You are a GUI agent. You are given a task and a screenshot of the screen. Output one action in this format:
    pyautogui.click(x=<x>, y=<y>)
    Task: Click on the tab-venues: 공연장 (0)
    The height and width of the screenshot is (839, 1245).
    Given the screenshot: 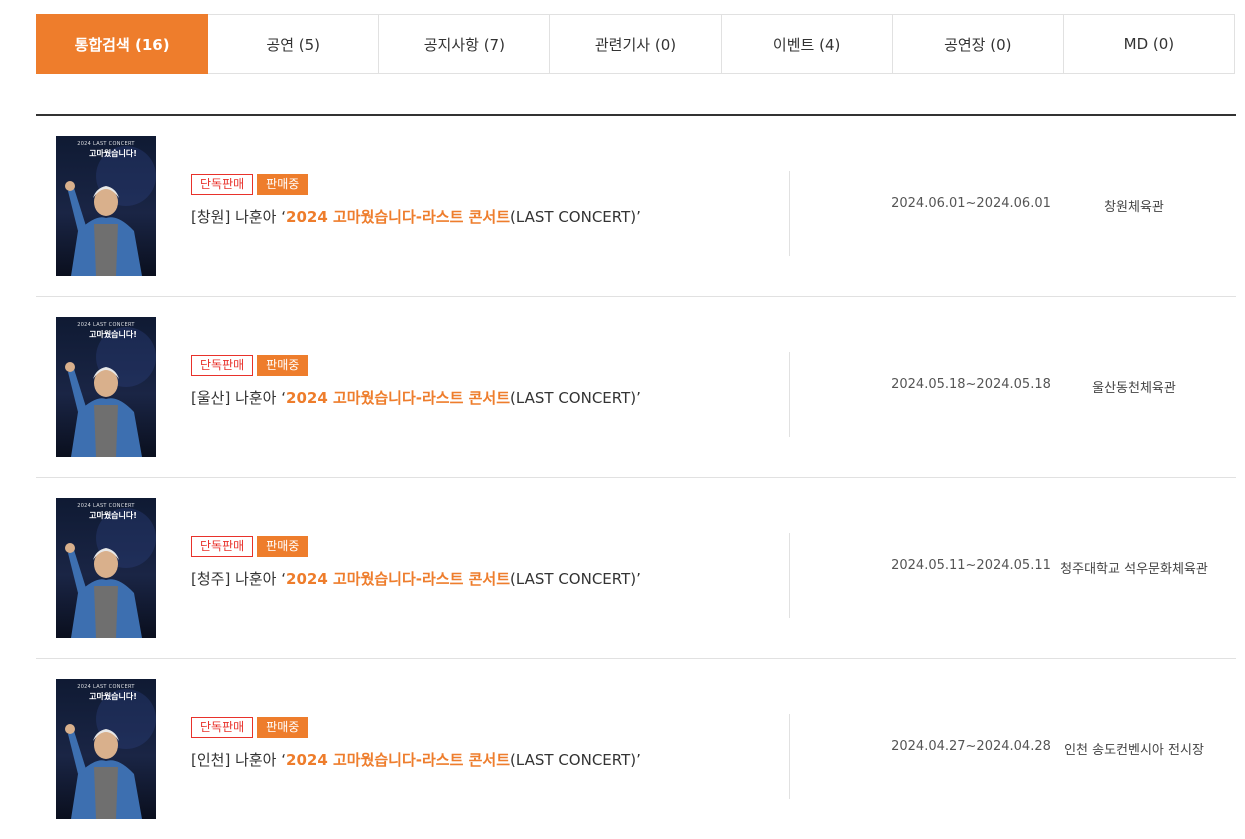 What is the action you would take?
    pyautogui.click(x=978, y=44)
    